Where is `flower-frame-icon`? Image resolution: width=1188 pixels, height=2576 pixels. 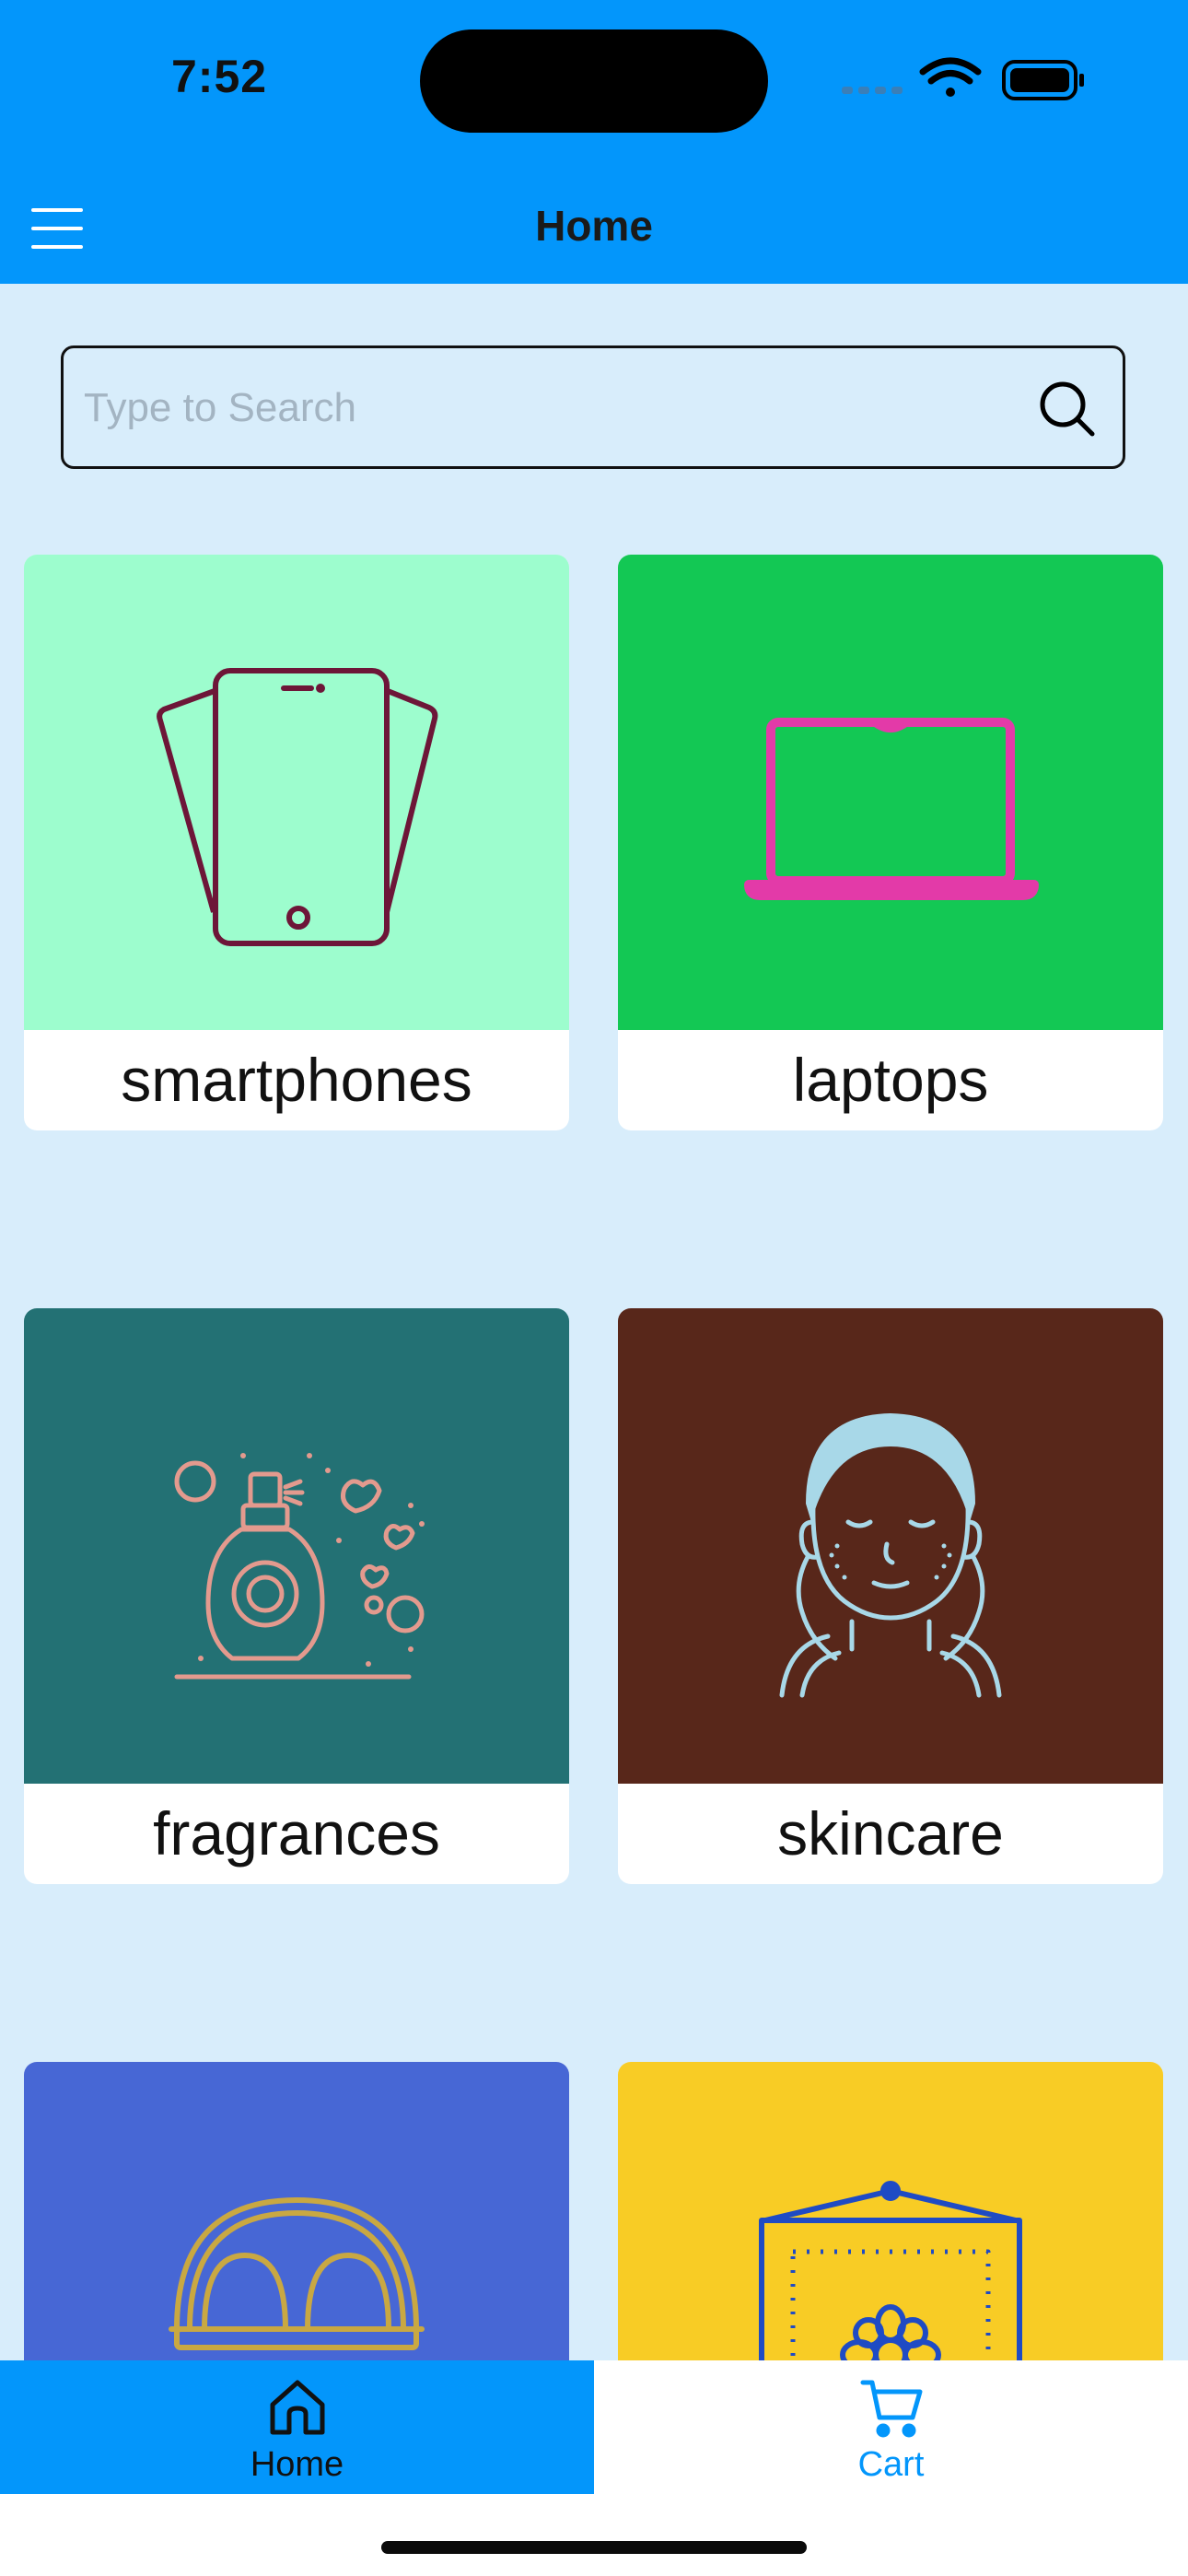
flower-frame-icon is located at coordinates (890, 2289).